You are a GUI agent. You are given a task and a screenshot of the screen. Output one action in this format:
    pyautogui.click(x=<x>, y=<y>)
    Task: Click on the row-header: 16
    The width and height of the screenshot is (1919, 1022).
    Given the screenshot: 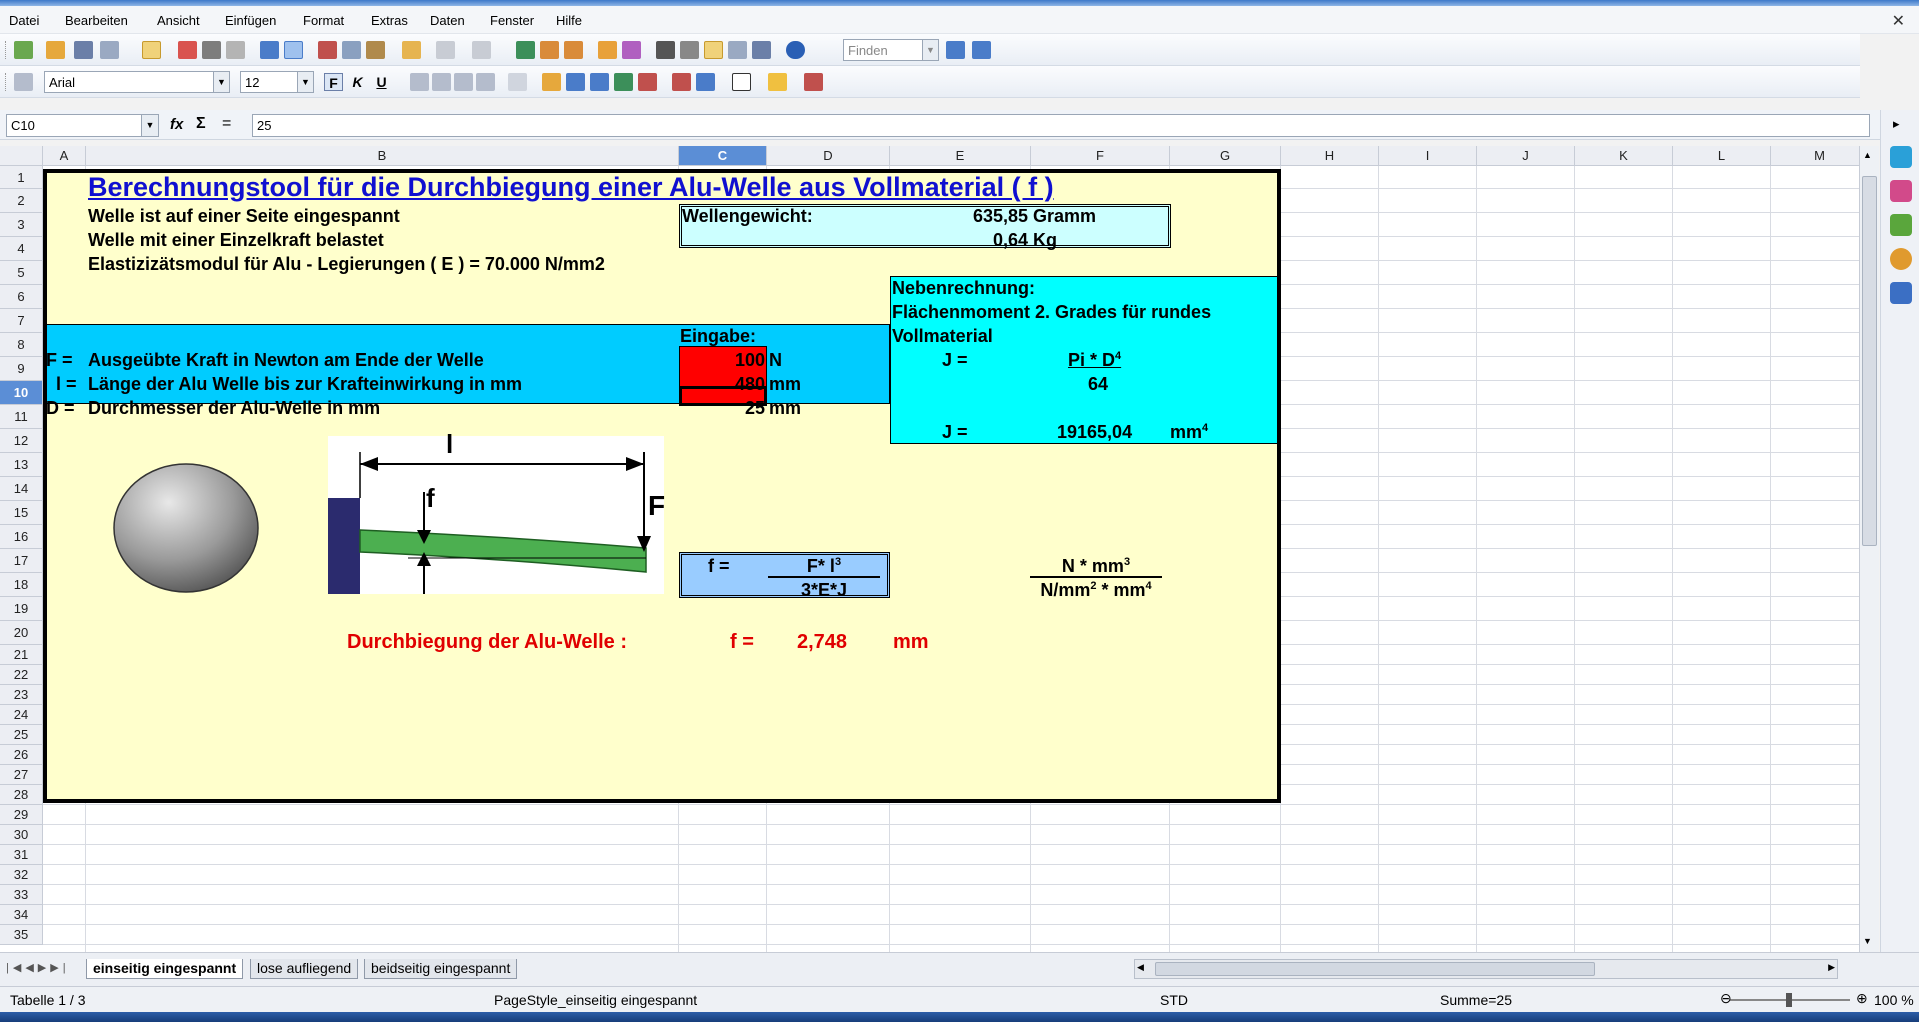 What is the action you would take?
    pyautogui.click(x=21, y=537)
    